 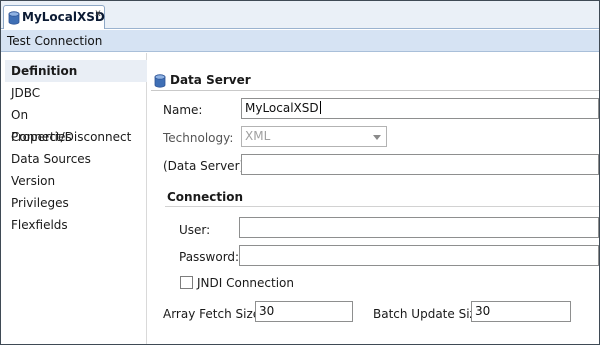 What do you see at coordinates (76, 71) in the screenshot?
I see `sidebar-item-definition: Definition` at bounding box center [76, 71].